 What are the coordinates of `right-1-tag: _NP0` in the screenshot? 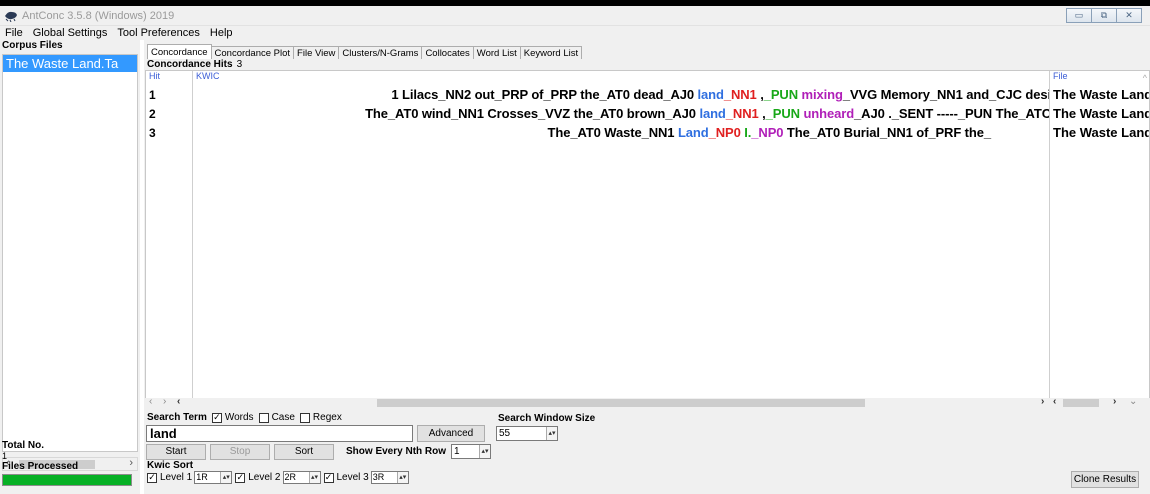 It's located at (767, 132).